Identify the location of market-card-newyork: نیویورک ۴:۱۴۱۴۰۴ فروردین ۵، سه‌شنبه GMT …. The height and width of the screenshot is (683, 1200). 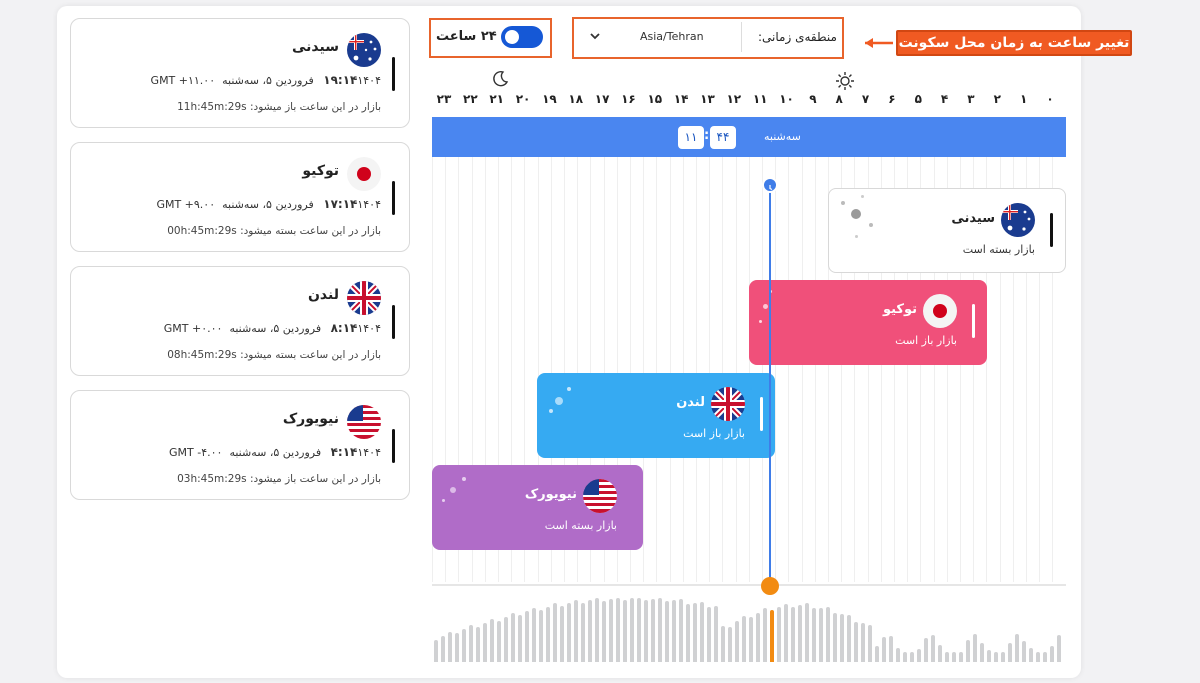
(240, 445).